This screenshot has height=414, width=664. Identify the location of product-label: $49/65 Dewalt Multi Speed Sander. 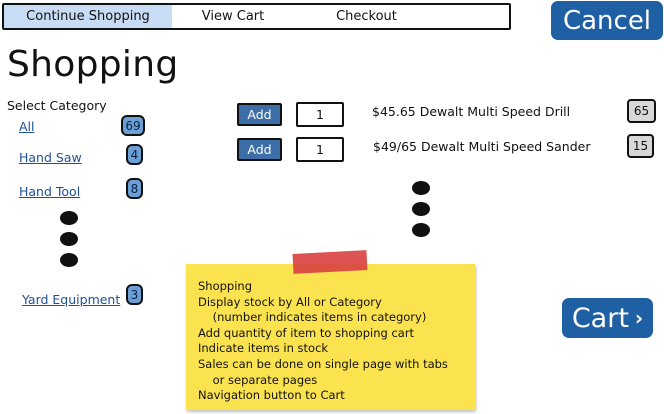
(482, 146).